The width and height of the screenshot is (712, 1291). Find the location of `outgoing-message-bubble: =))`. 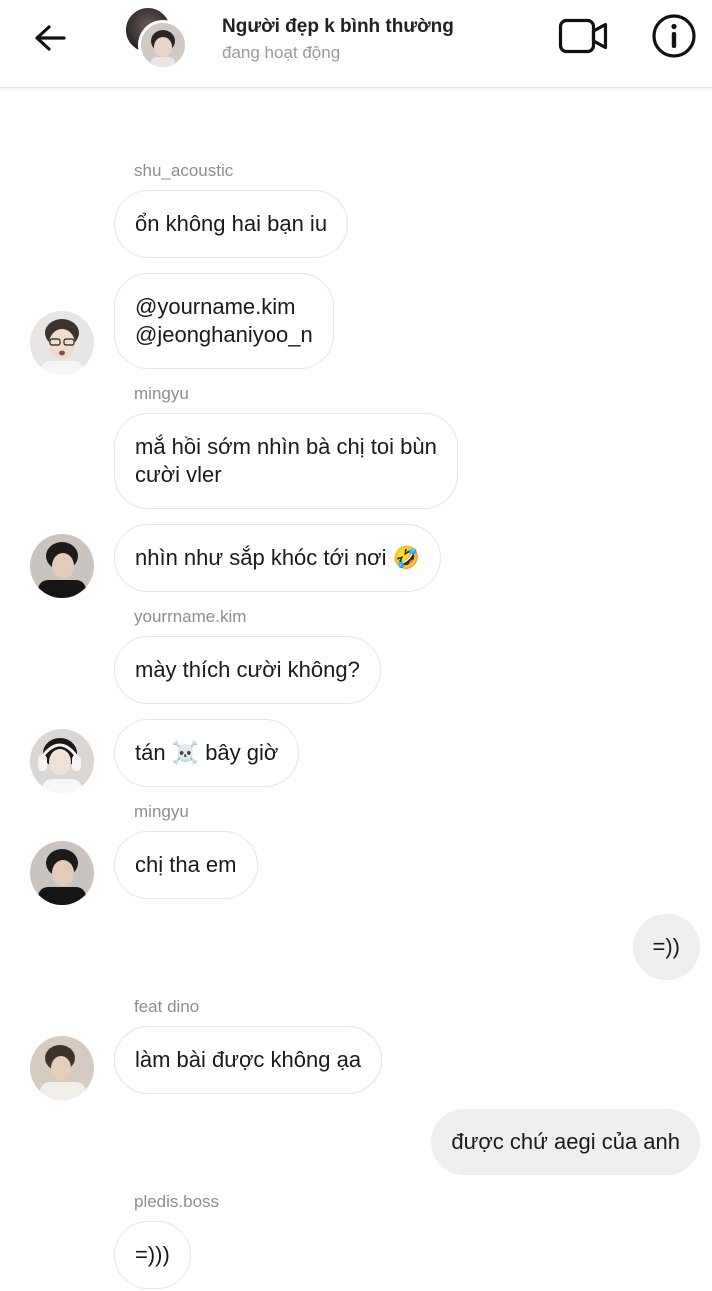

outgoing-message-bubble: =)) is located at coordinates (666, 947).